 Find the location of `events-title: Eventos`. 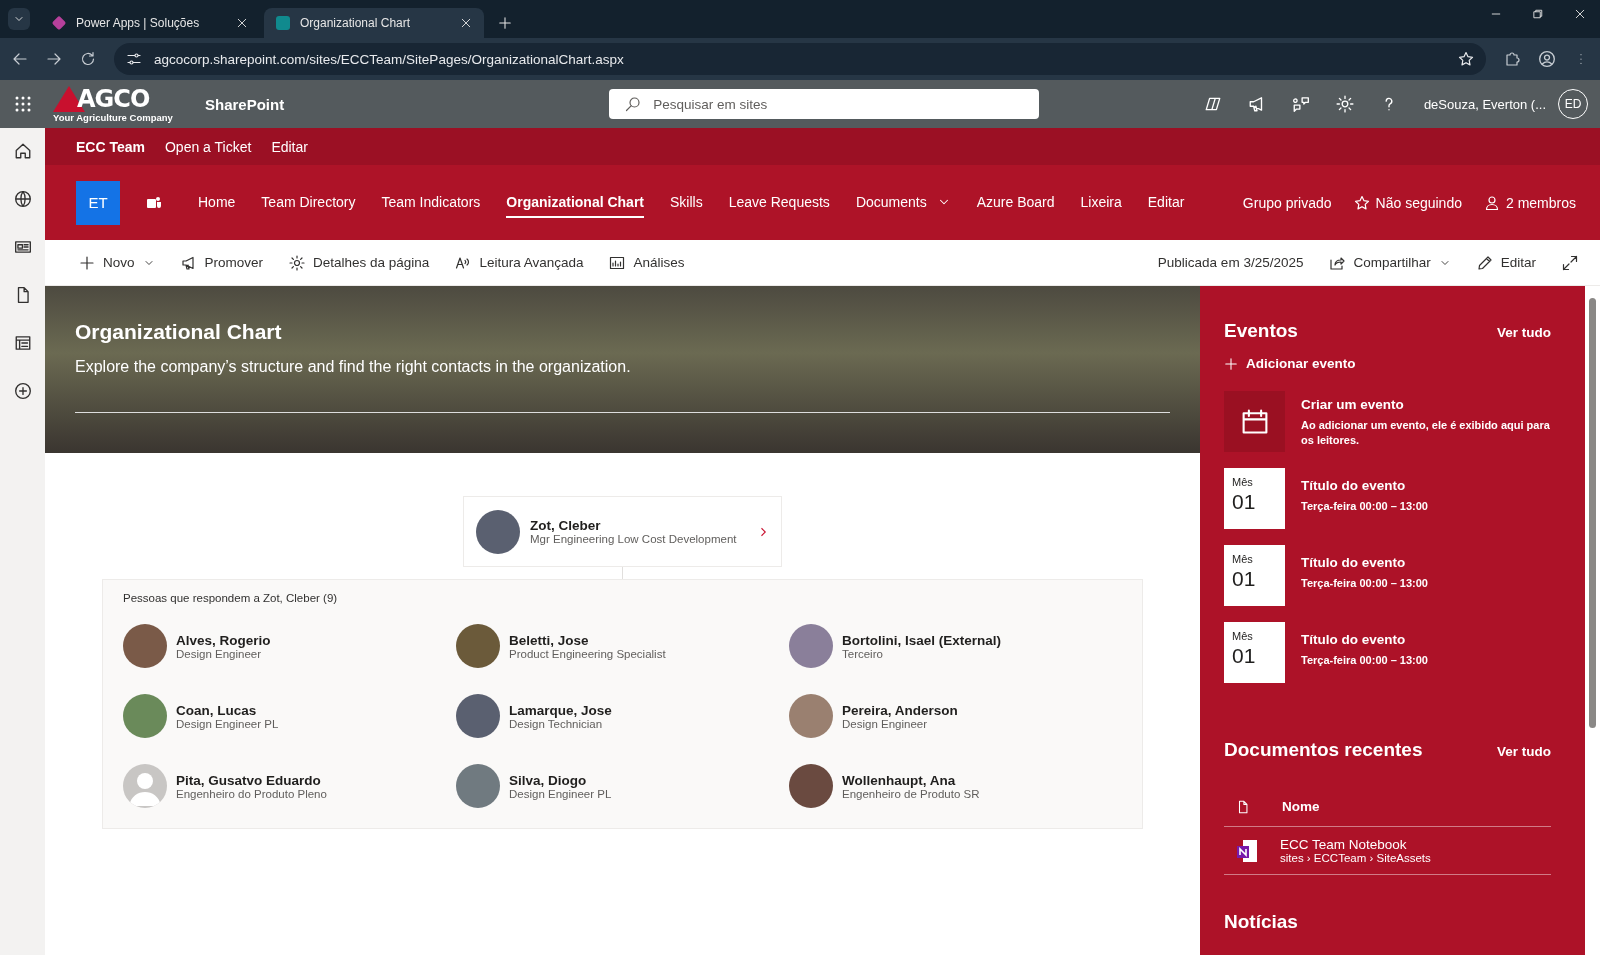

events-title: Eventos is located at coordinates (1261, 331).